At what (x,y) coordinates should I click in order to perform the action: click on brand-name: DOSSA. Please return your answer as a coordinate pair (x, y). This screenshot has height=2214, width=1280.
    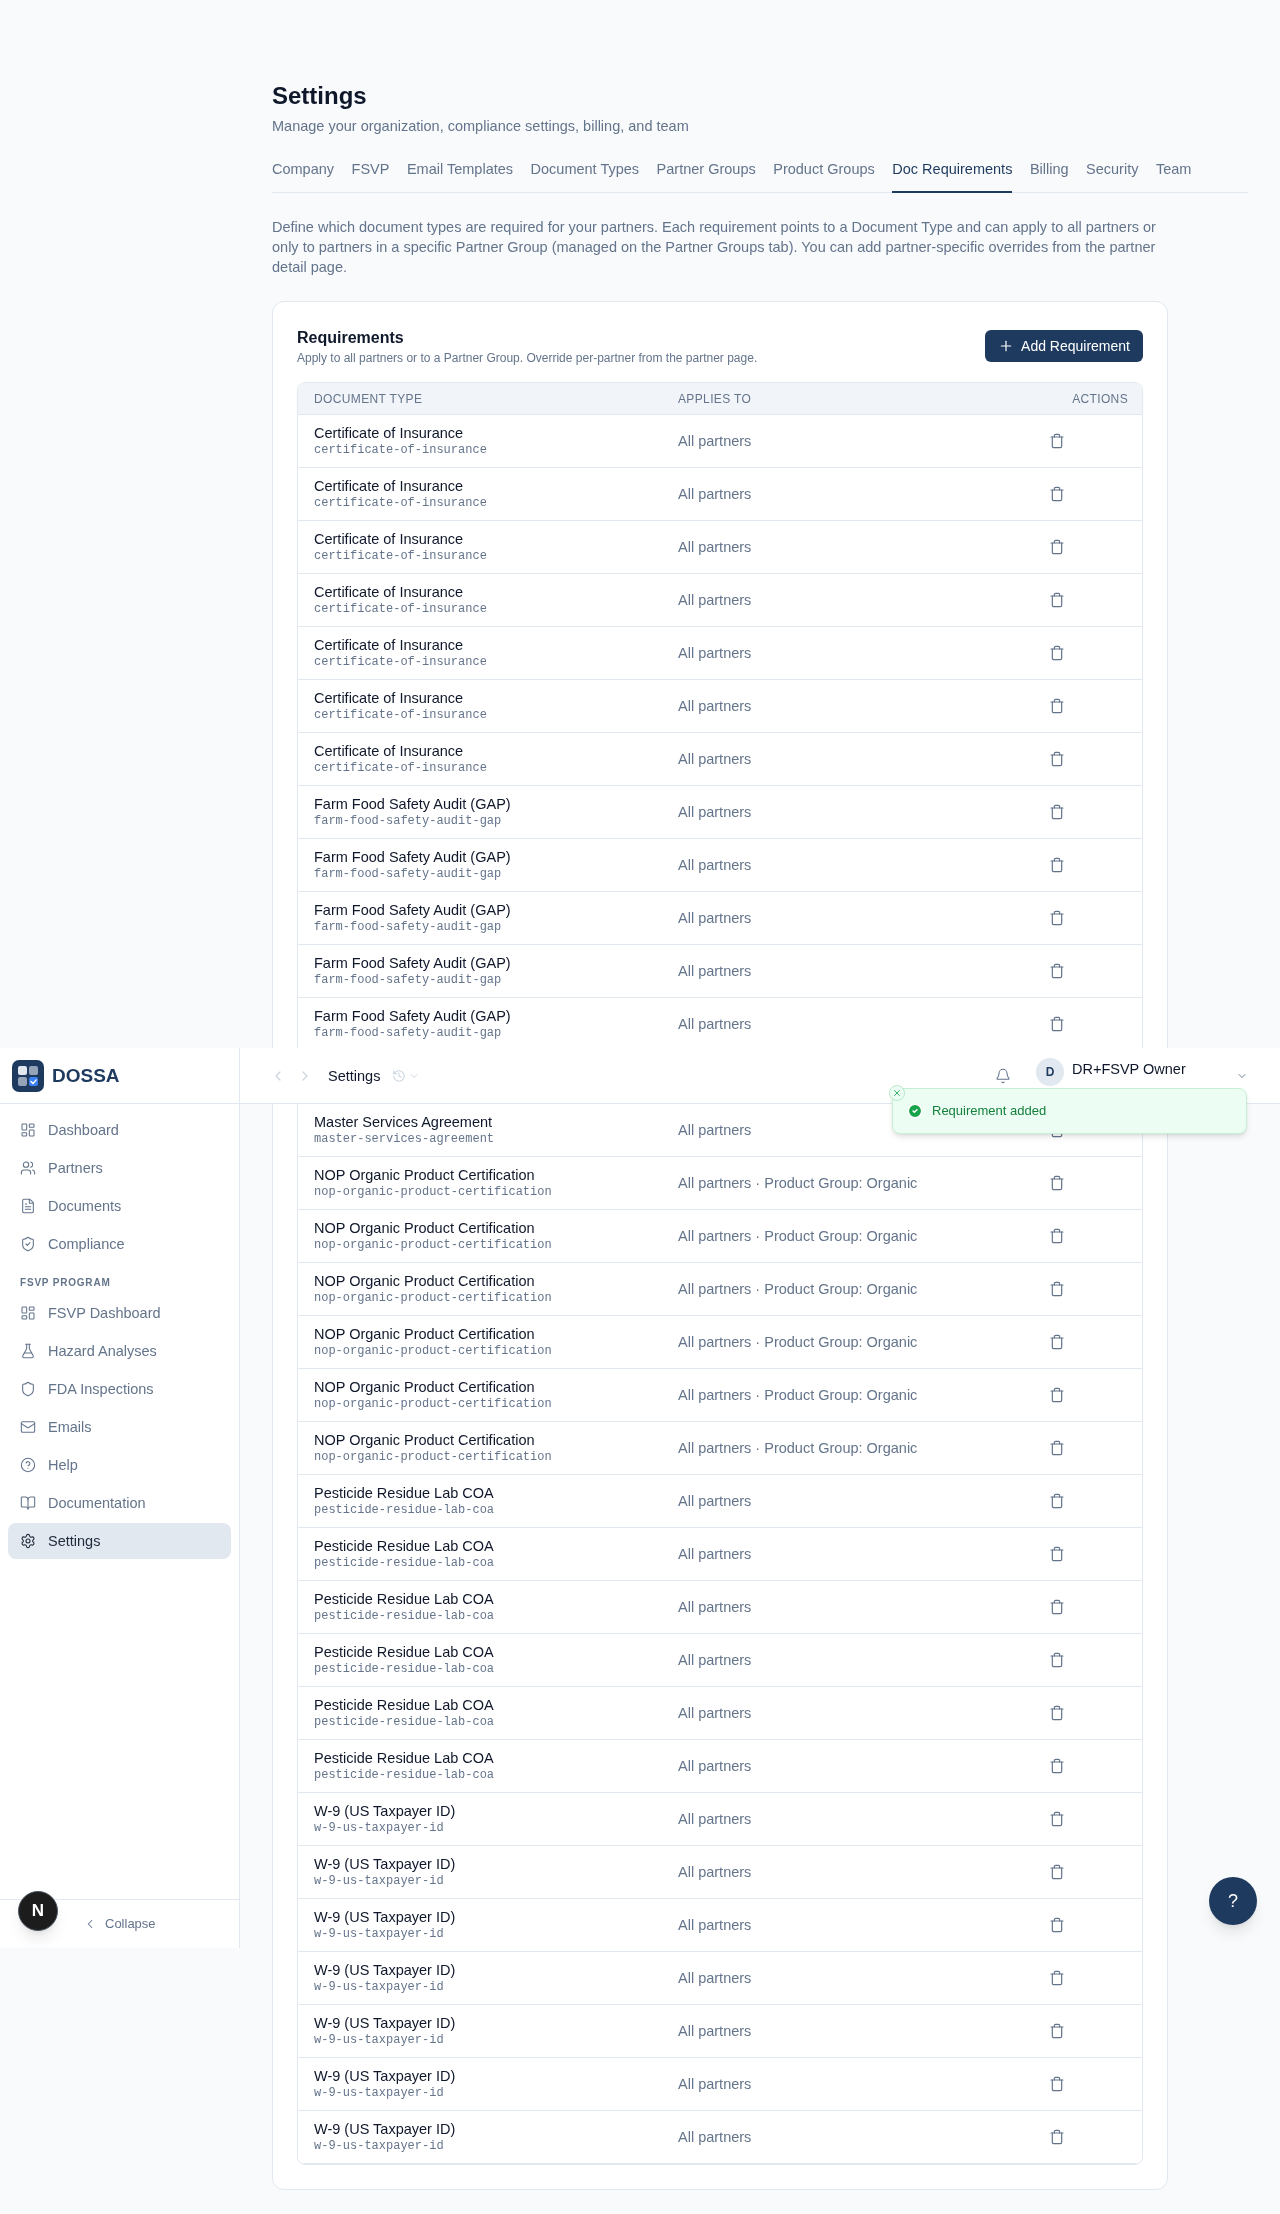
    Looking at the image, I should click on (86, 1075).